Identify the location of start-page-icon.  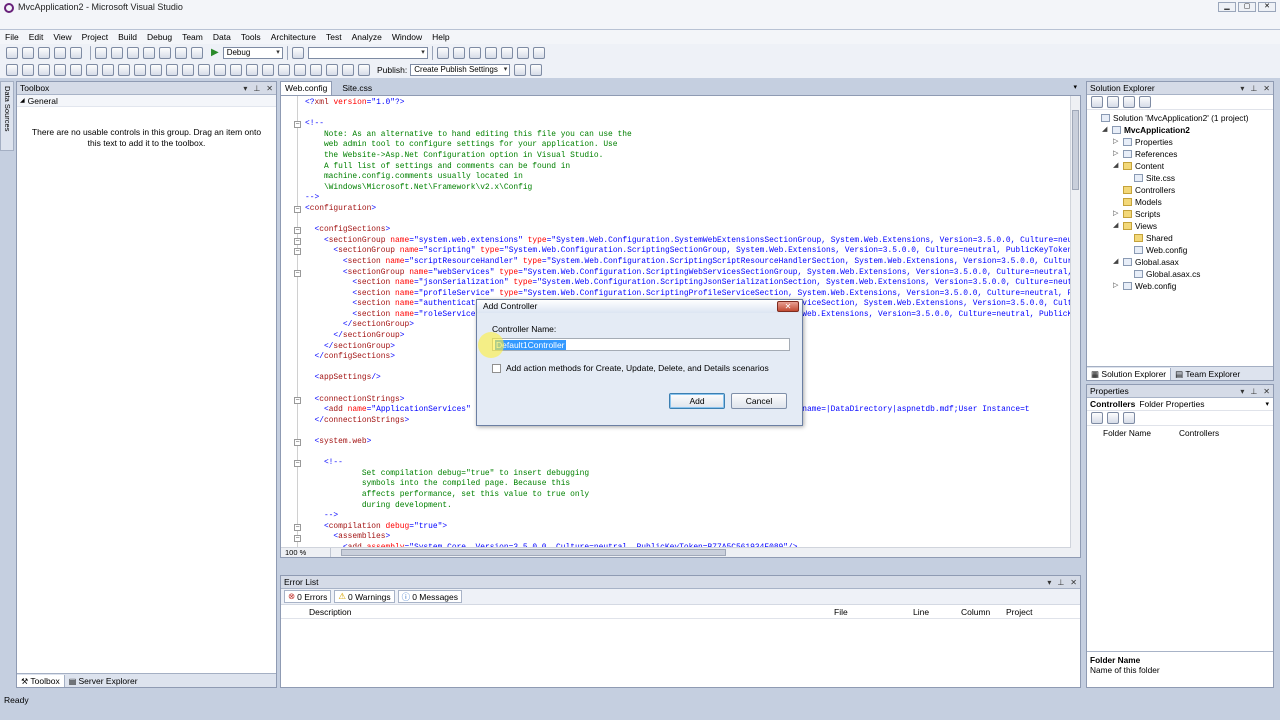
(522, 52).